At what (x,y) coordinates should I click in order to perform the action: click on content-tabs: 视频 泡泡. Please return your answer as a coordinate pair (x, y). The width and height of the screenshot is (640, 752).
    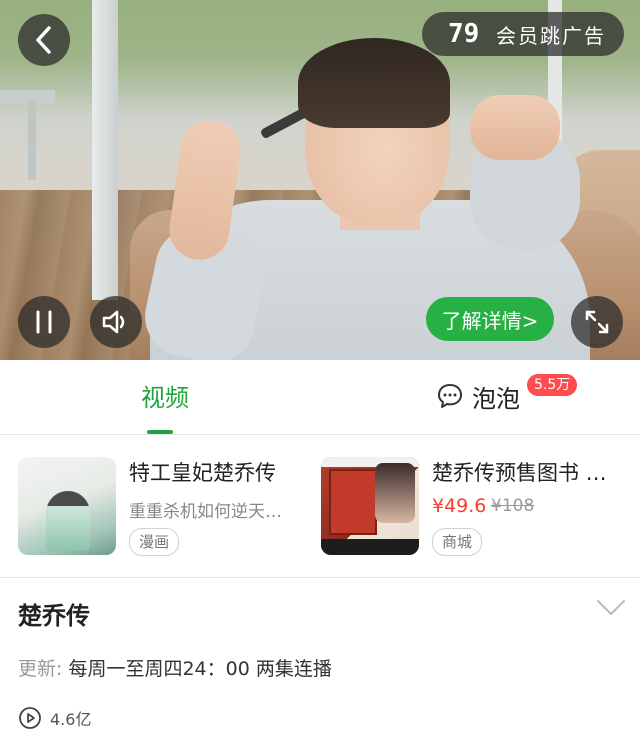
    Looking at the image, I should click on (320, 397).